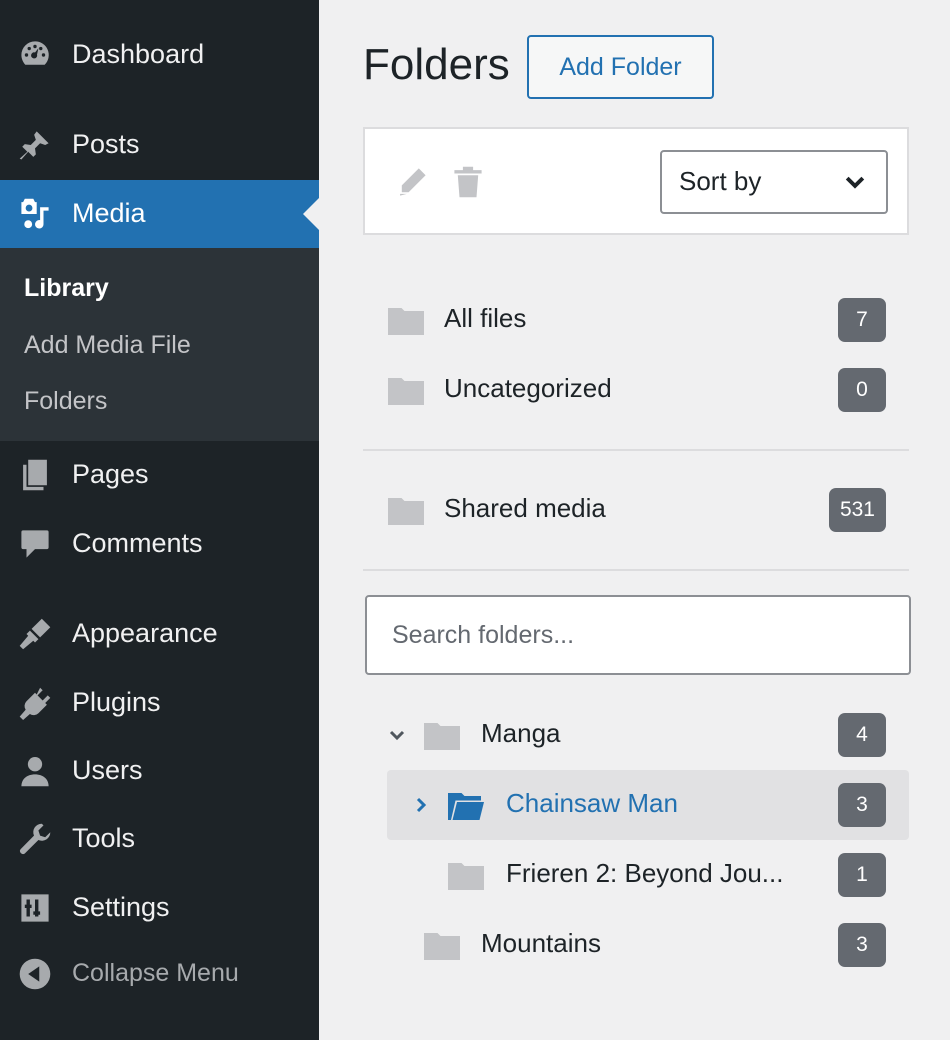  I want to click on sidebar-item-comments: Comments, so click(159, 544).